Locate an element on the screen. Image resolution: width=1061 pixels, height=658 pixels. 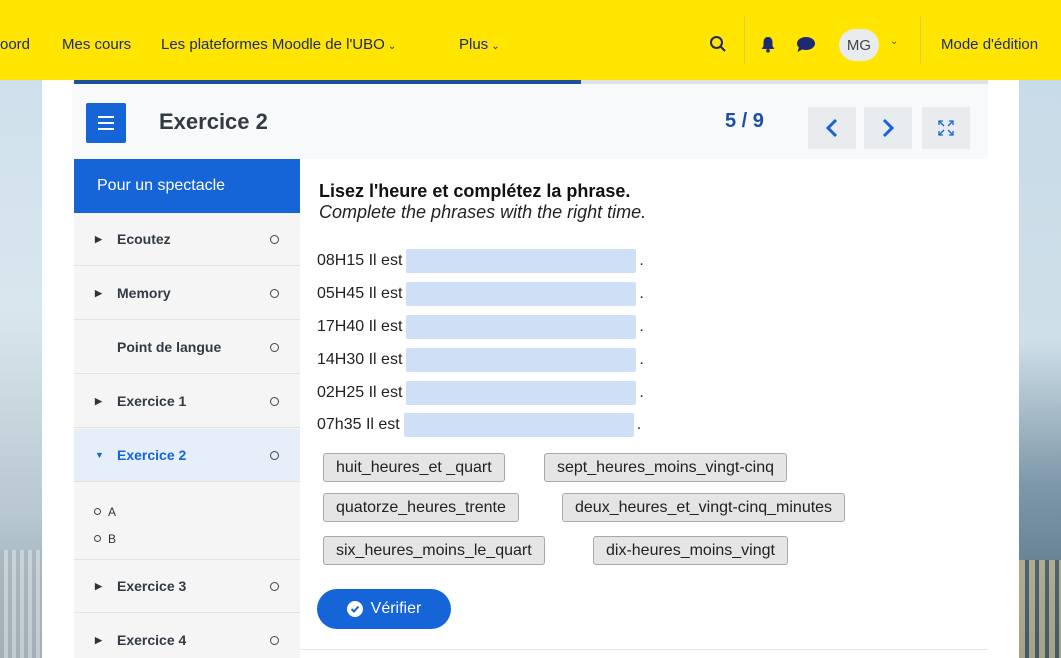
row-prefix: 07h35 Il est is located at coordinates (358, 424).